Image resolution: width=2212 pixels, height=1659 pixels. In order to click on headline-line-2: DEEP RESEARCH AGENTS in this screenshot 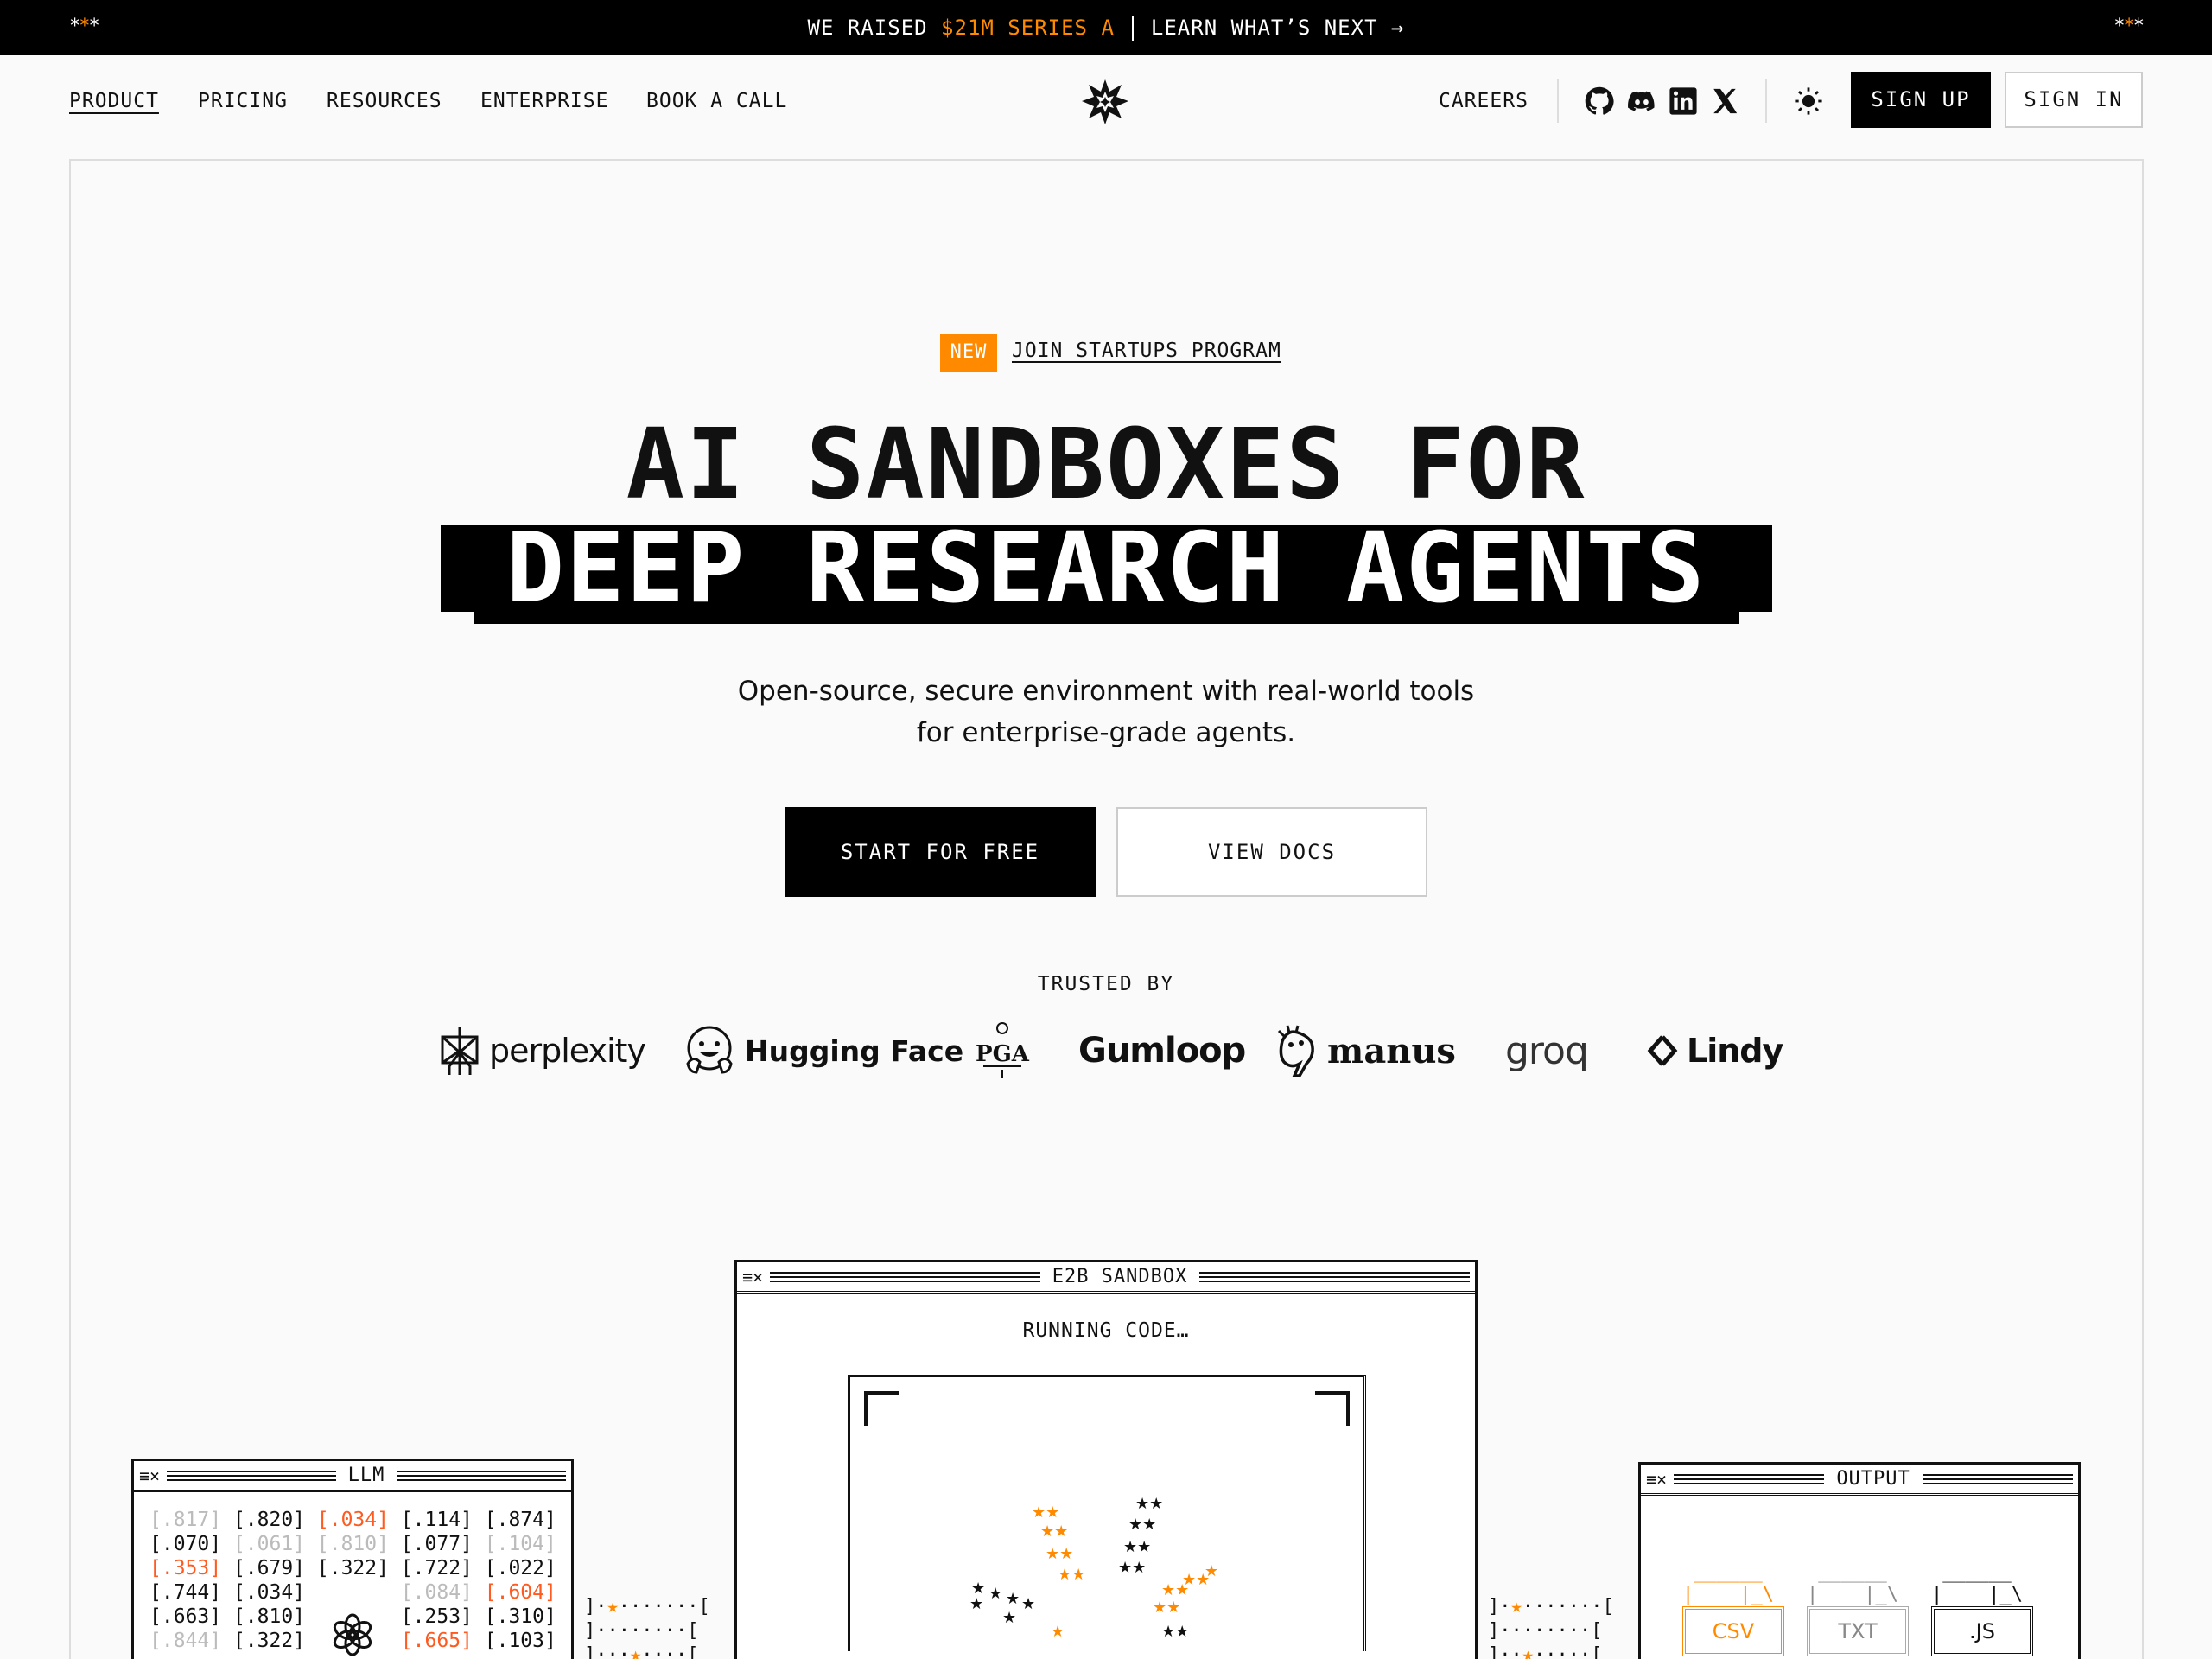, I will do `click(1106, 568)`.